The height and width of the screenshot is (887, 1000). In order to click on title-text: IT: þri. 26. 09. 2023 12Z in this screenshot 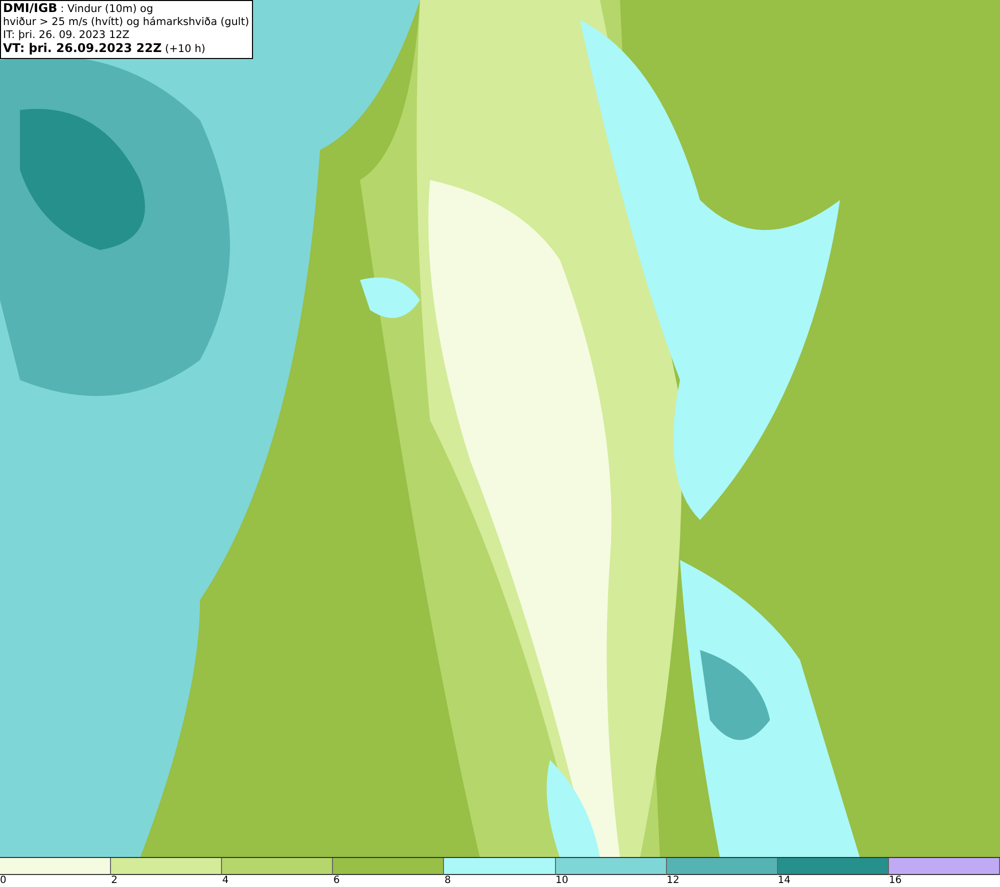, I will do `click(66, 35)`.